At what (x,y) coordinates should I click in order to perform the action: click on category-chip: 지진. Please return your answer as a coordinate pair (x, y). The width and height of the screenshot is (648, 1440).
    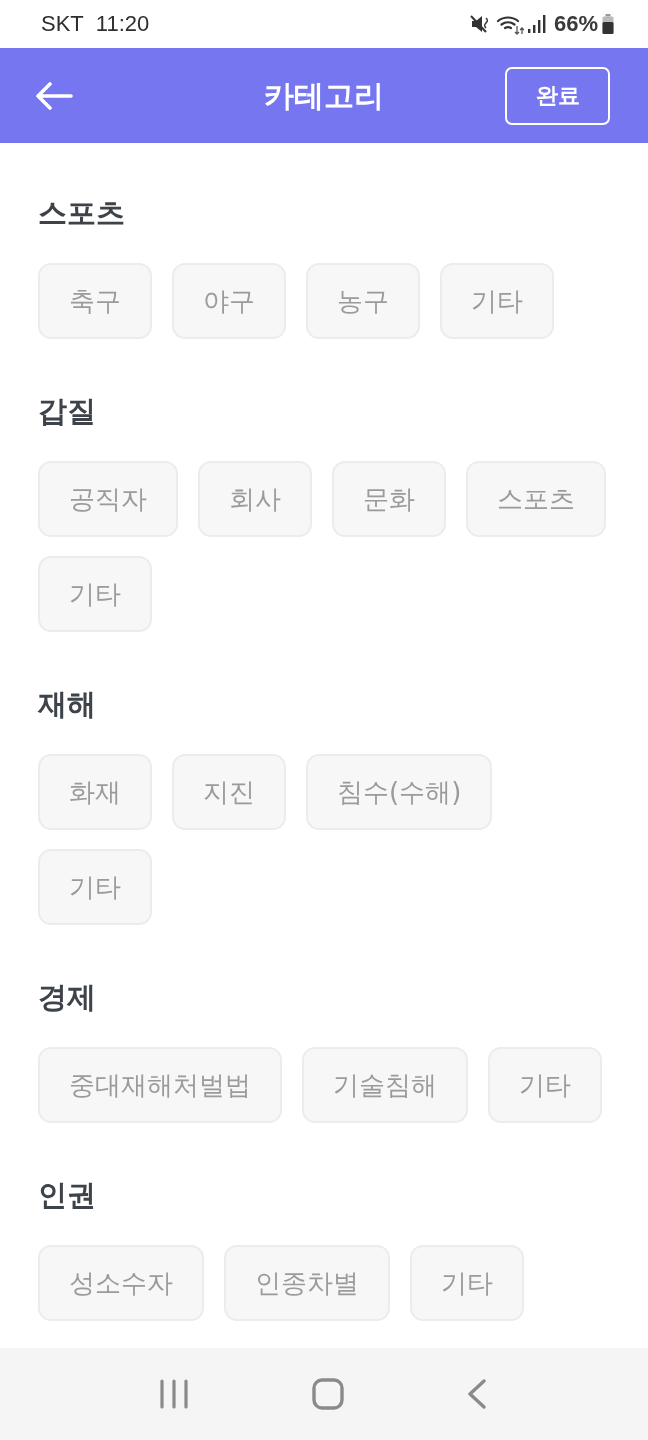
    Looking at the image, I should click on (229, 792).